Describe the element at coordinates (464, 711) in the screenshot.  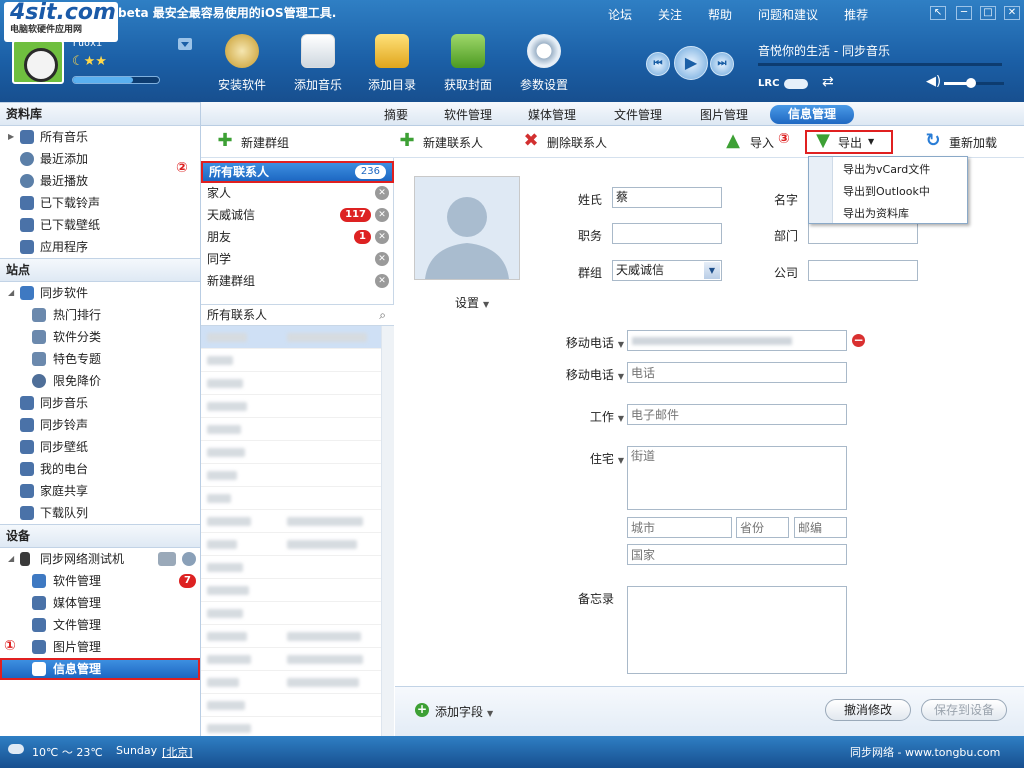
I see `add-field-button: 添加字段 ▼` at that location.